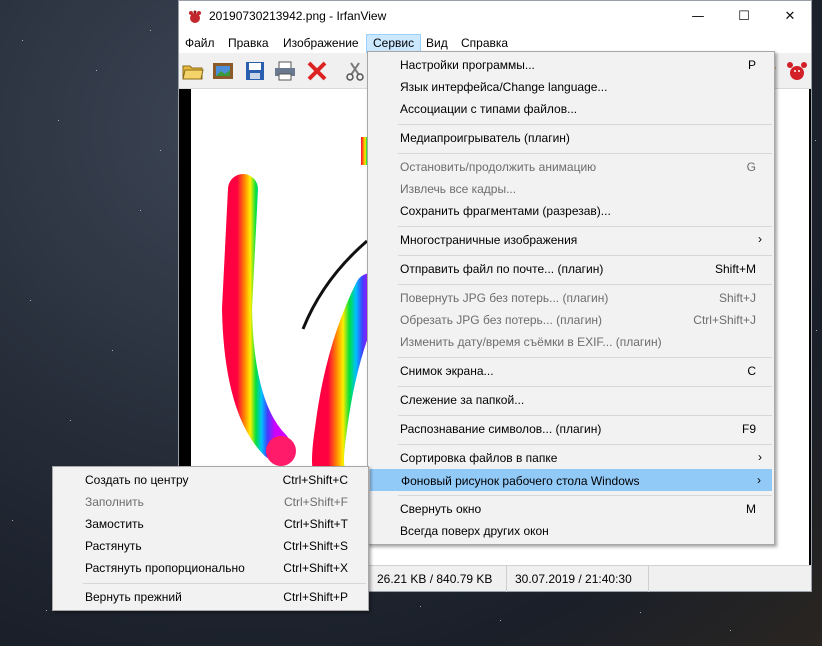  Describe the element at coordinates (193, 71) in the screenshot. I see `open-folder-icon` at that location.